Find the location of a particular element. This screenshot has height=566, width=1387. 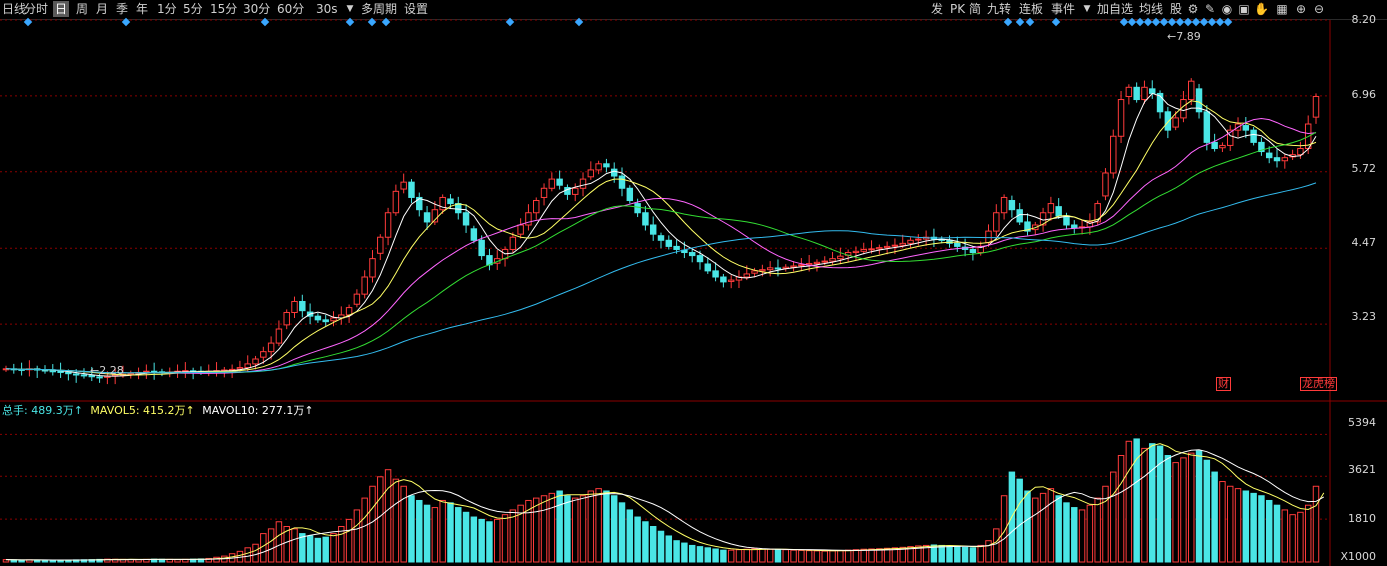

volume-unit-label: X1000 is located at coordinates (1358, 556).